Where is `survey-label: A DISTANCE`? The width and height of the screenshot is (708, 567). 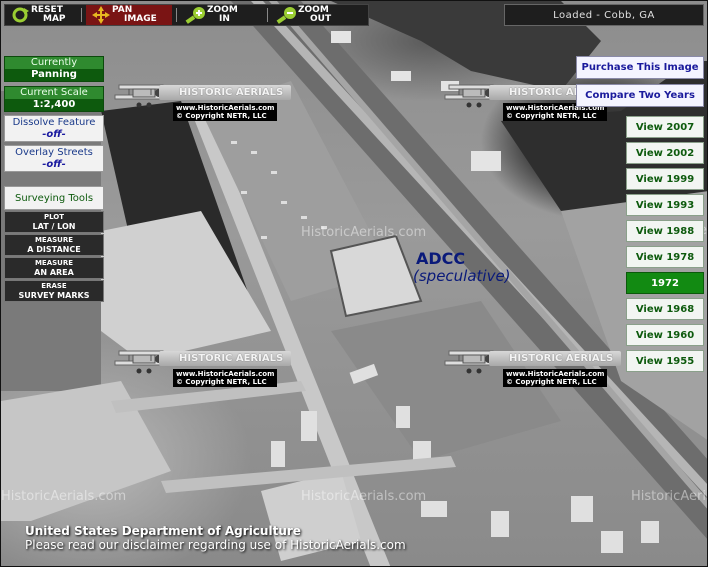 survey-label: A DISTANCE is located at coordinates (54, 249).